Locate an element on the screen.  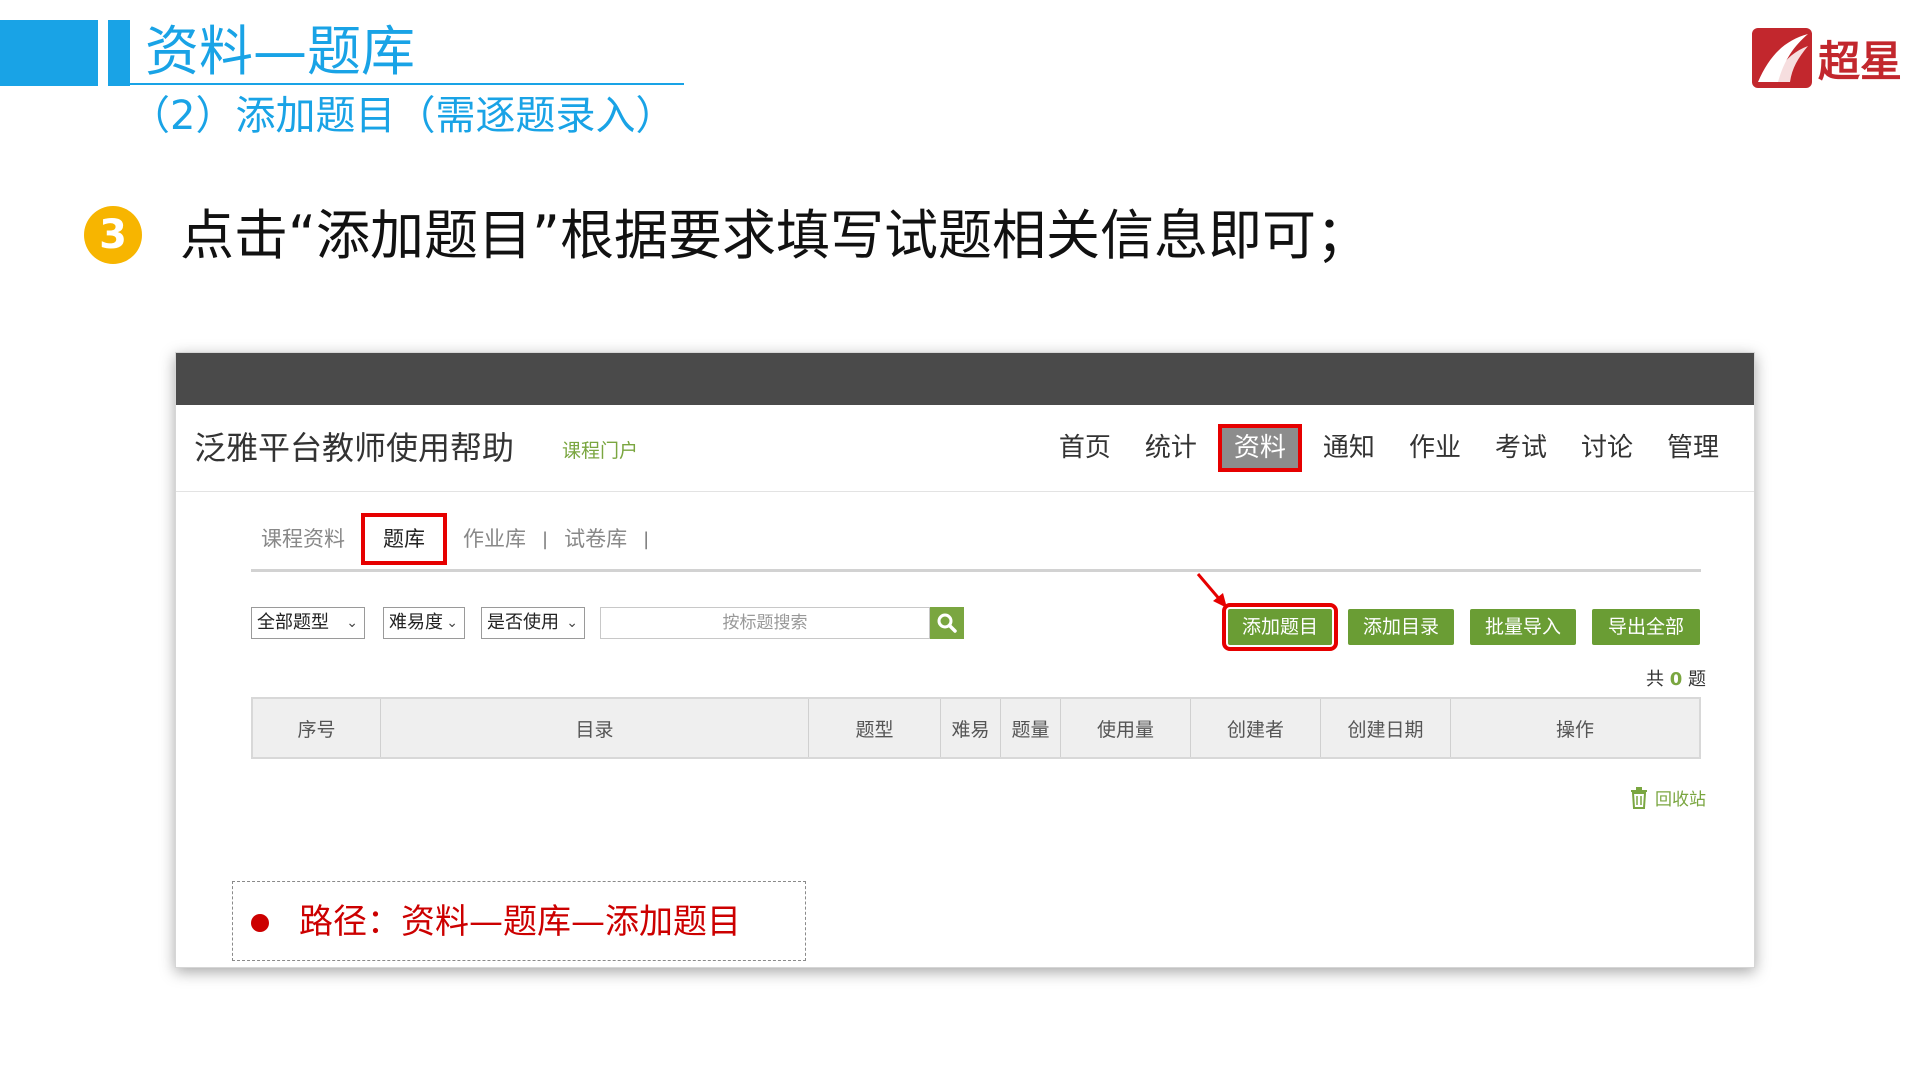
used-status-select: 是否使用 ⌄ is located at coordinates (533, 623).